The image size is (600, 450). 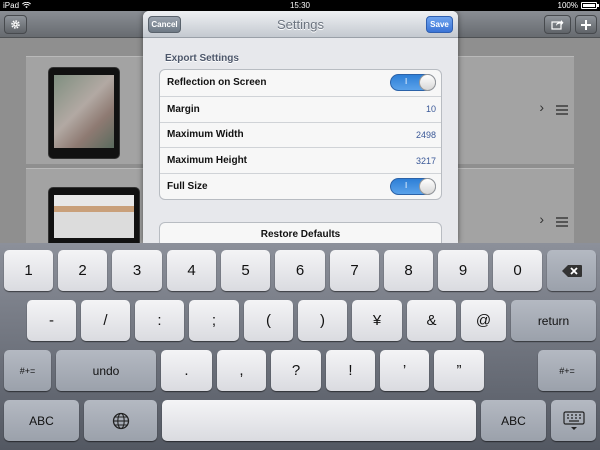 What do you see at coordinates (217, 83) in the screenshot?
I see `setting-label: Reflection on Screen` at bounding box center [217, 83].